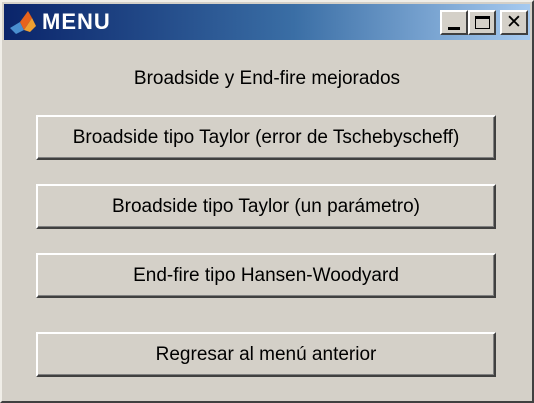 The width and height of the screenshot is (534, 403). What do you see at coordinates (23, 22) in the screenshot?
I see `matlab-logo-icon` at bounding box center [23, 22].